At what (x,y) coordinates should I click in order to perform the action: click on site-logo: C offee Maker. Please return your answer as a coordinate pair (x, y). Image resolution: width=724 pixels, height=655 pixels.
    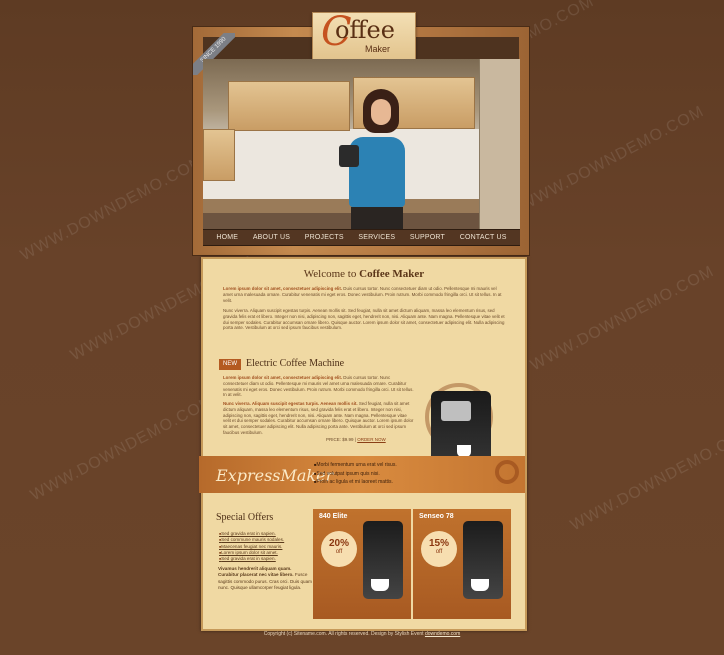
    Looking at the image, I should click on (364, 35).